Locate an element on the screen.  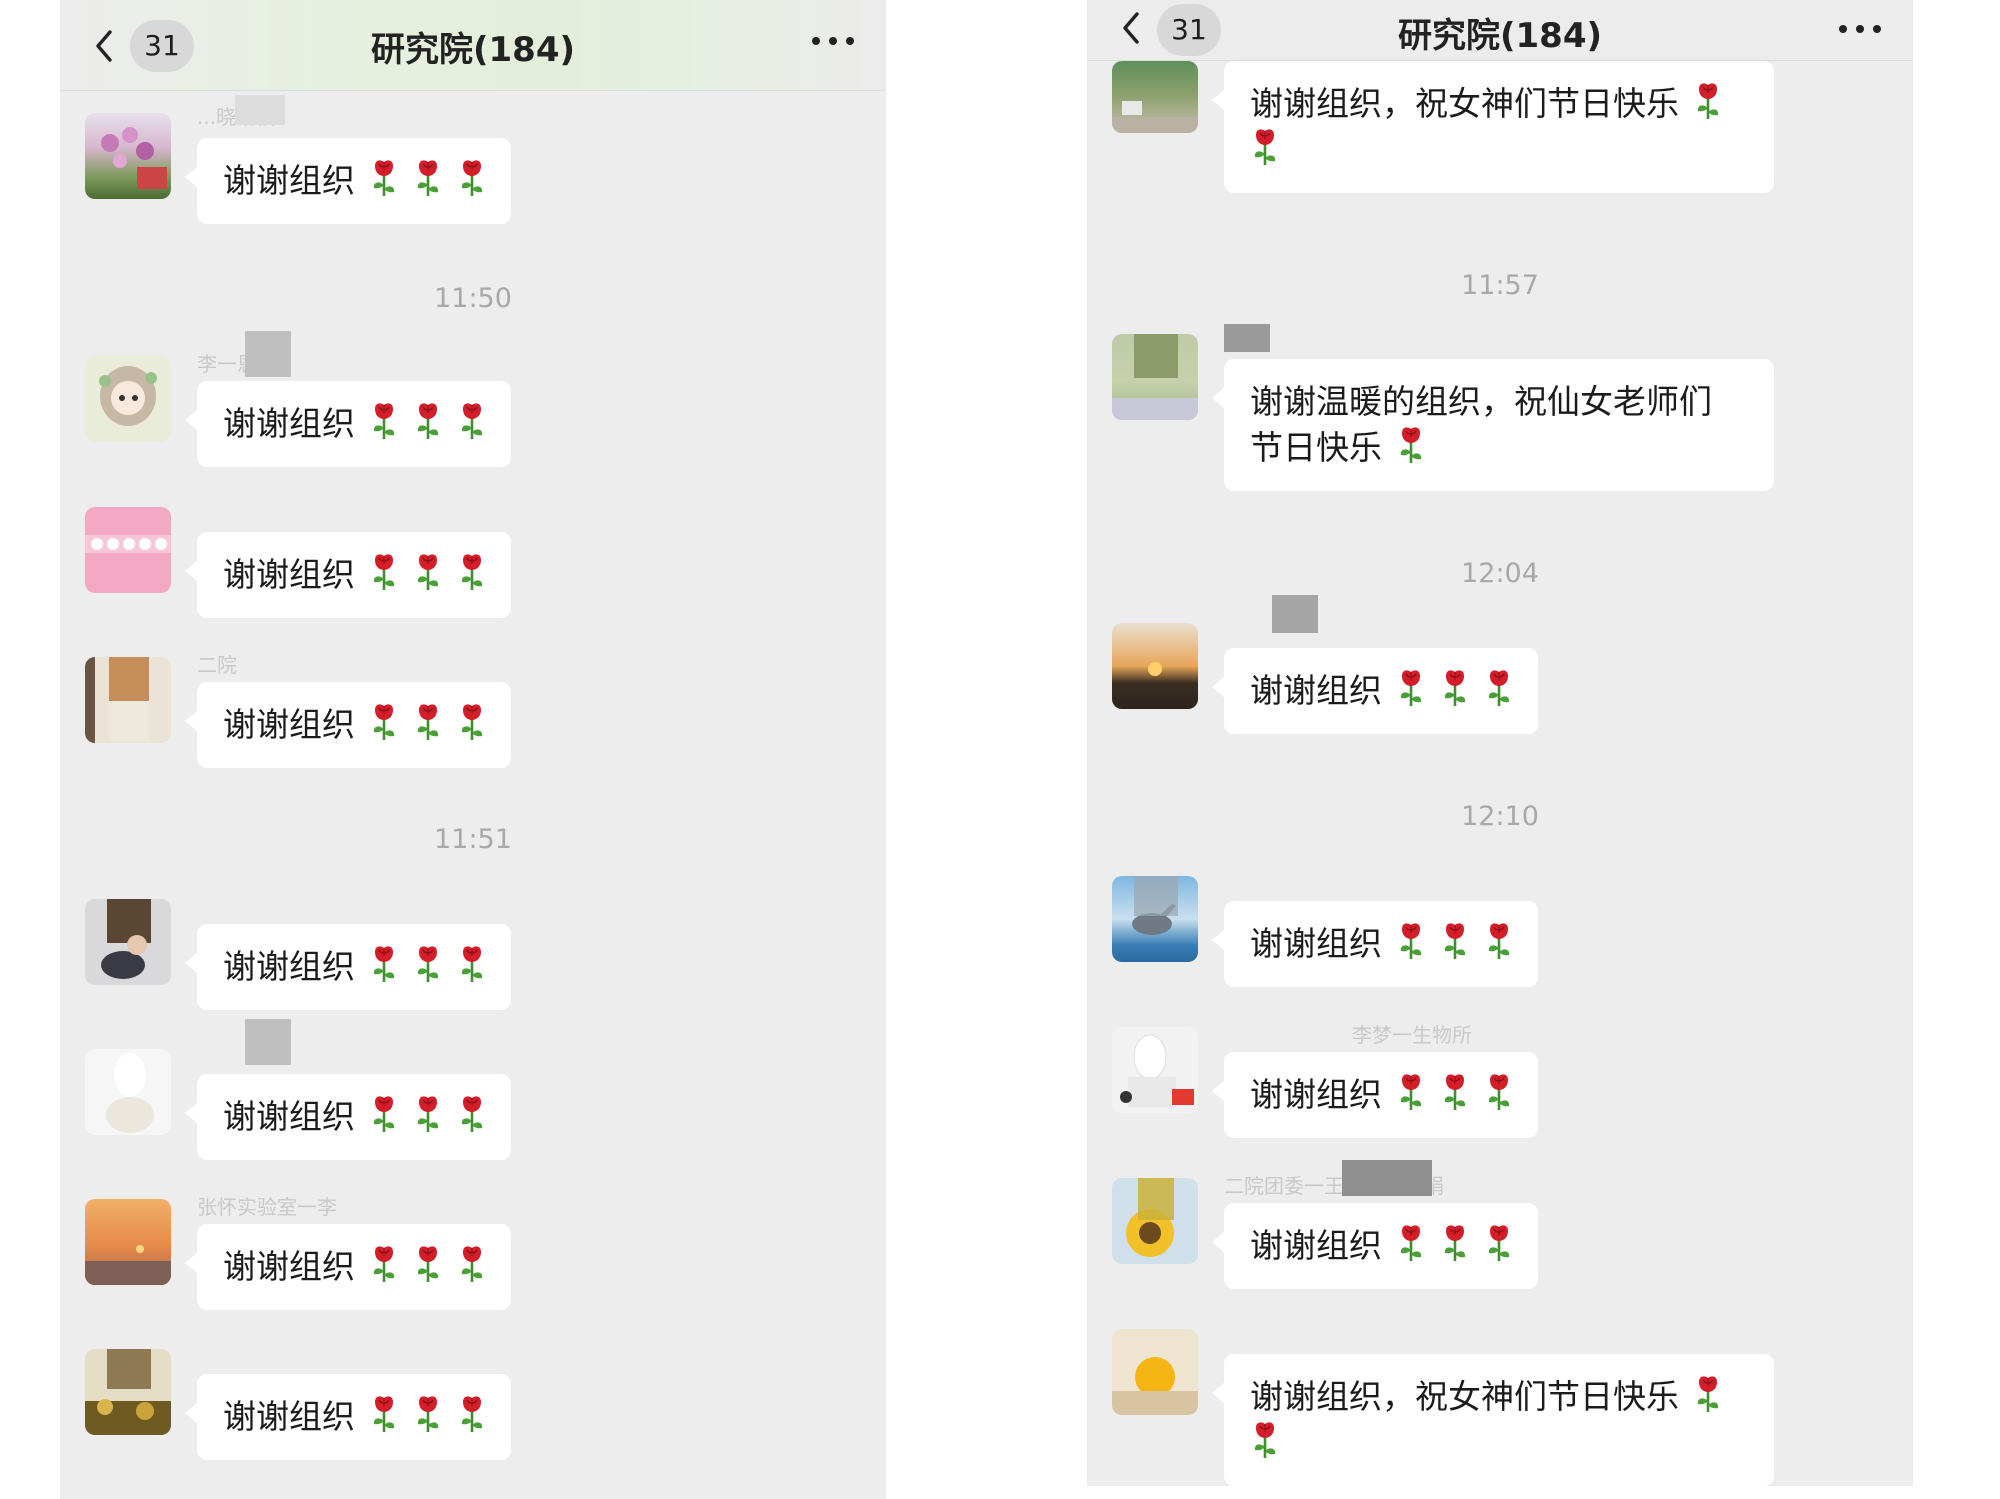
sender-name: 二院 is located at coordinates (217, 665).